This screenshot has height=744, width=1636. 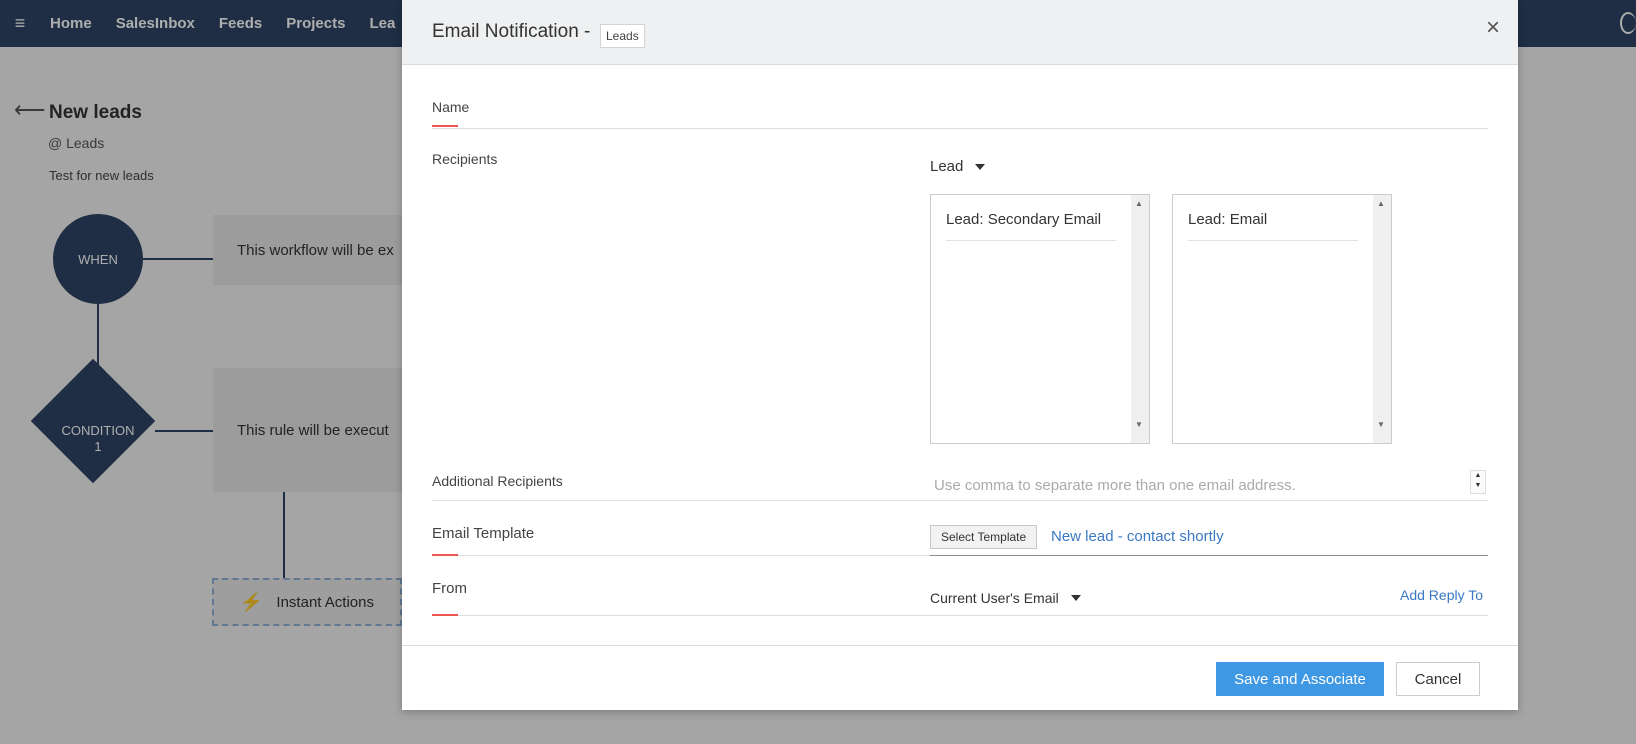 What do you see at coordinates (465, 159) in the screenshot?
I see `recipients-label: Recipients` at bounding box center [465, 159].